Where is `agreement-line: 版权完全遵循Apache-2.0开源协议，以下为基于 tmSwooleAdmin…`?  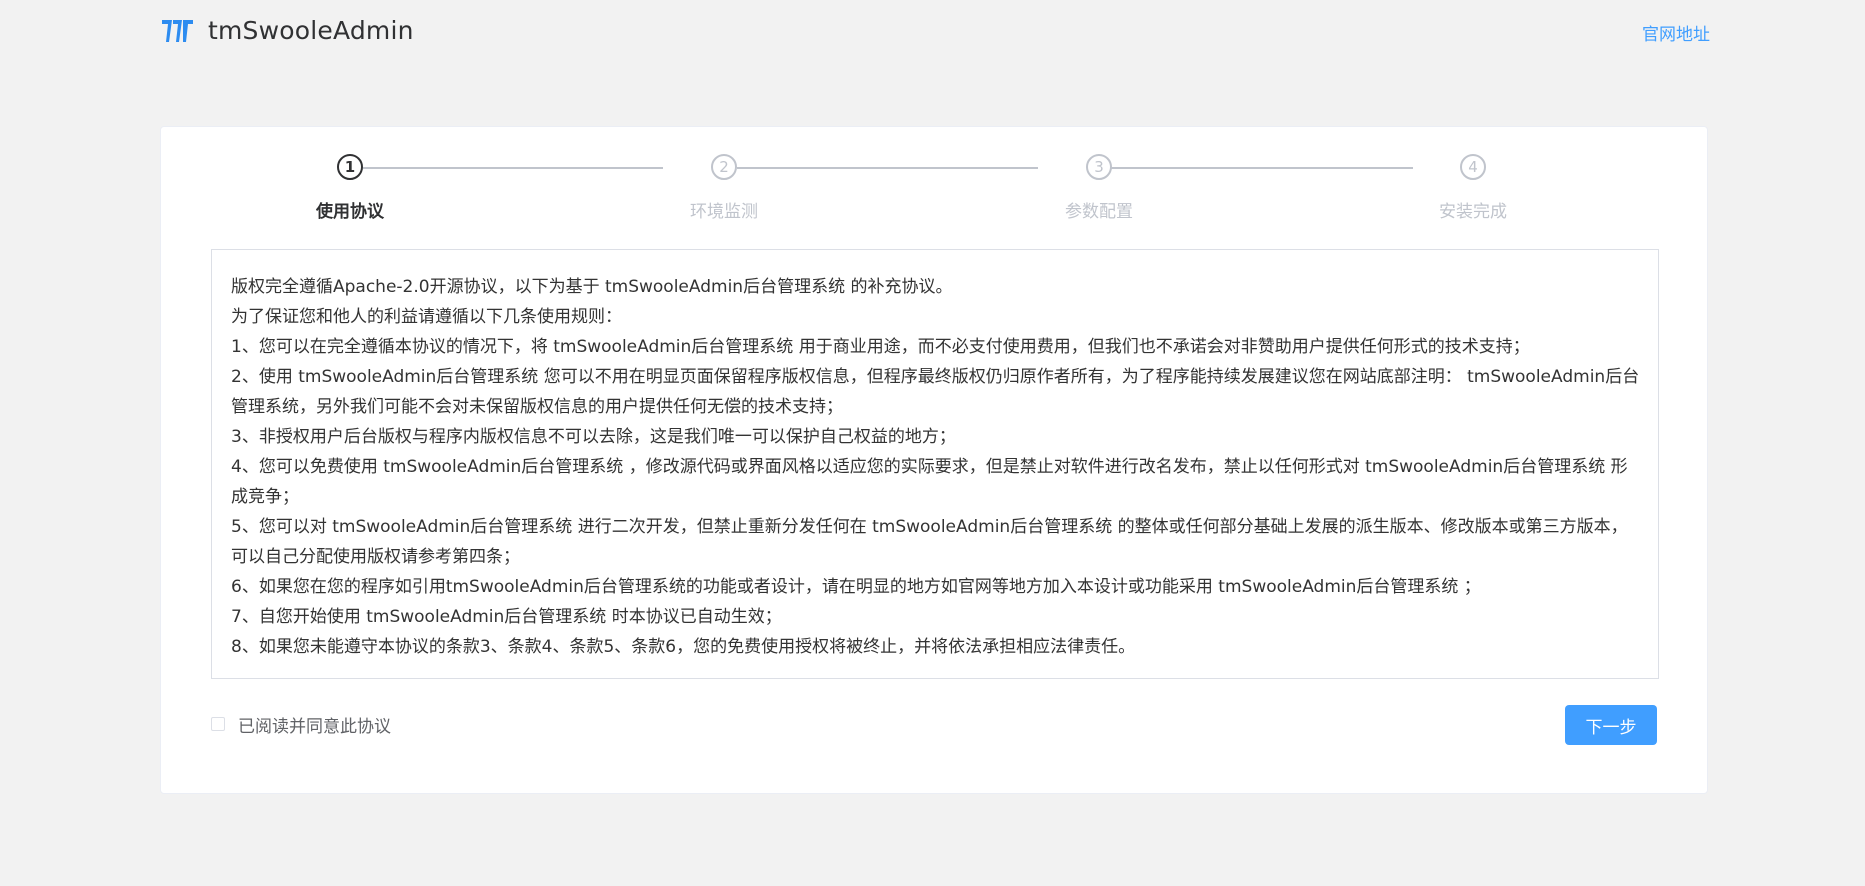
agreement-line: 版权完全遵循Apache-2.0开源协议，以下为基于 tmSwooleAdmin… is located at coordinates (592, 287).